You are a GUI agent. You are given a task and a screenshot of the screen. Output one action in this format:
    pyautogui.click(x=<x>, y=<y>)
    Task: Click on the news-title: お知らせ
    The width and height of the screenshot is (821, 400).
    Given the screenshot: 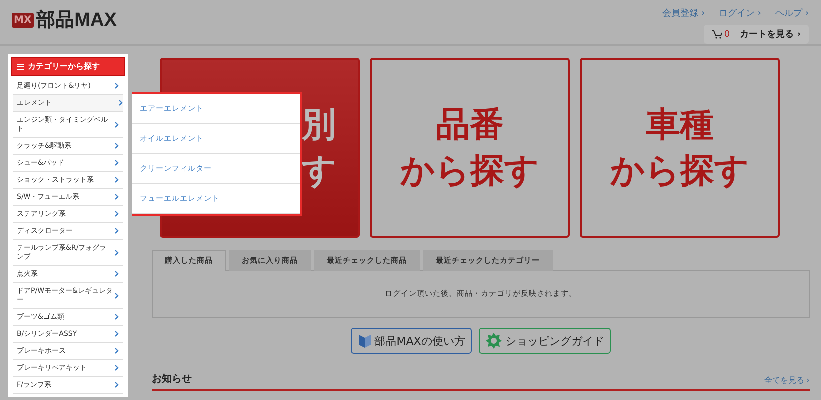 What is the action you would take?
    pyautogui.click(x=172, y=379)
    